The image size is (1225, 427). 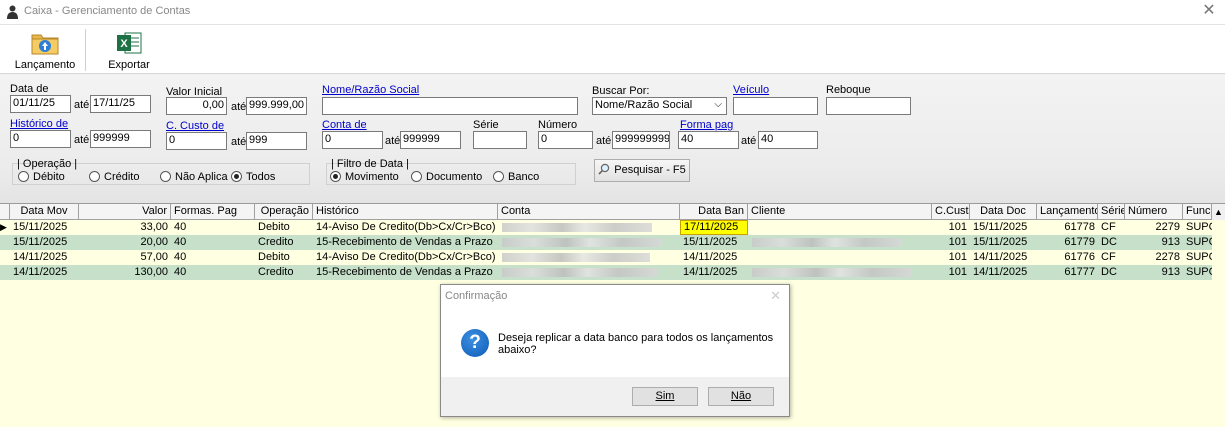 I want to click on header-serie: Série, so click(x=1111, y=211).